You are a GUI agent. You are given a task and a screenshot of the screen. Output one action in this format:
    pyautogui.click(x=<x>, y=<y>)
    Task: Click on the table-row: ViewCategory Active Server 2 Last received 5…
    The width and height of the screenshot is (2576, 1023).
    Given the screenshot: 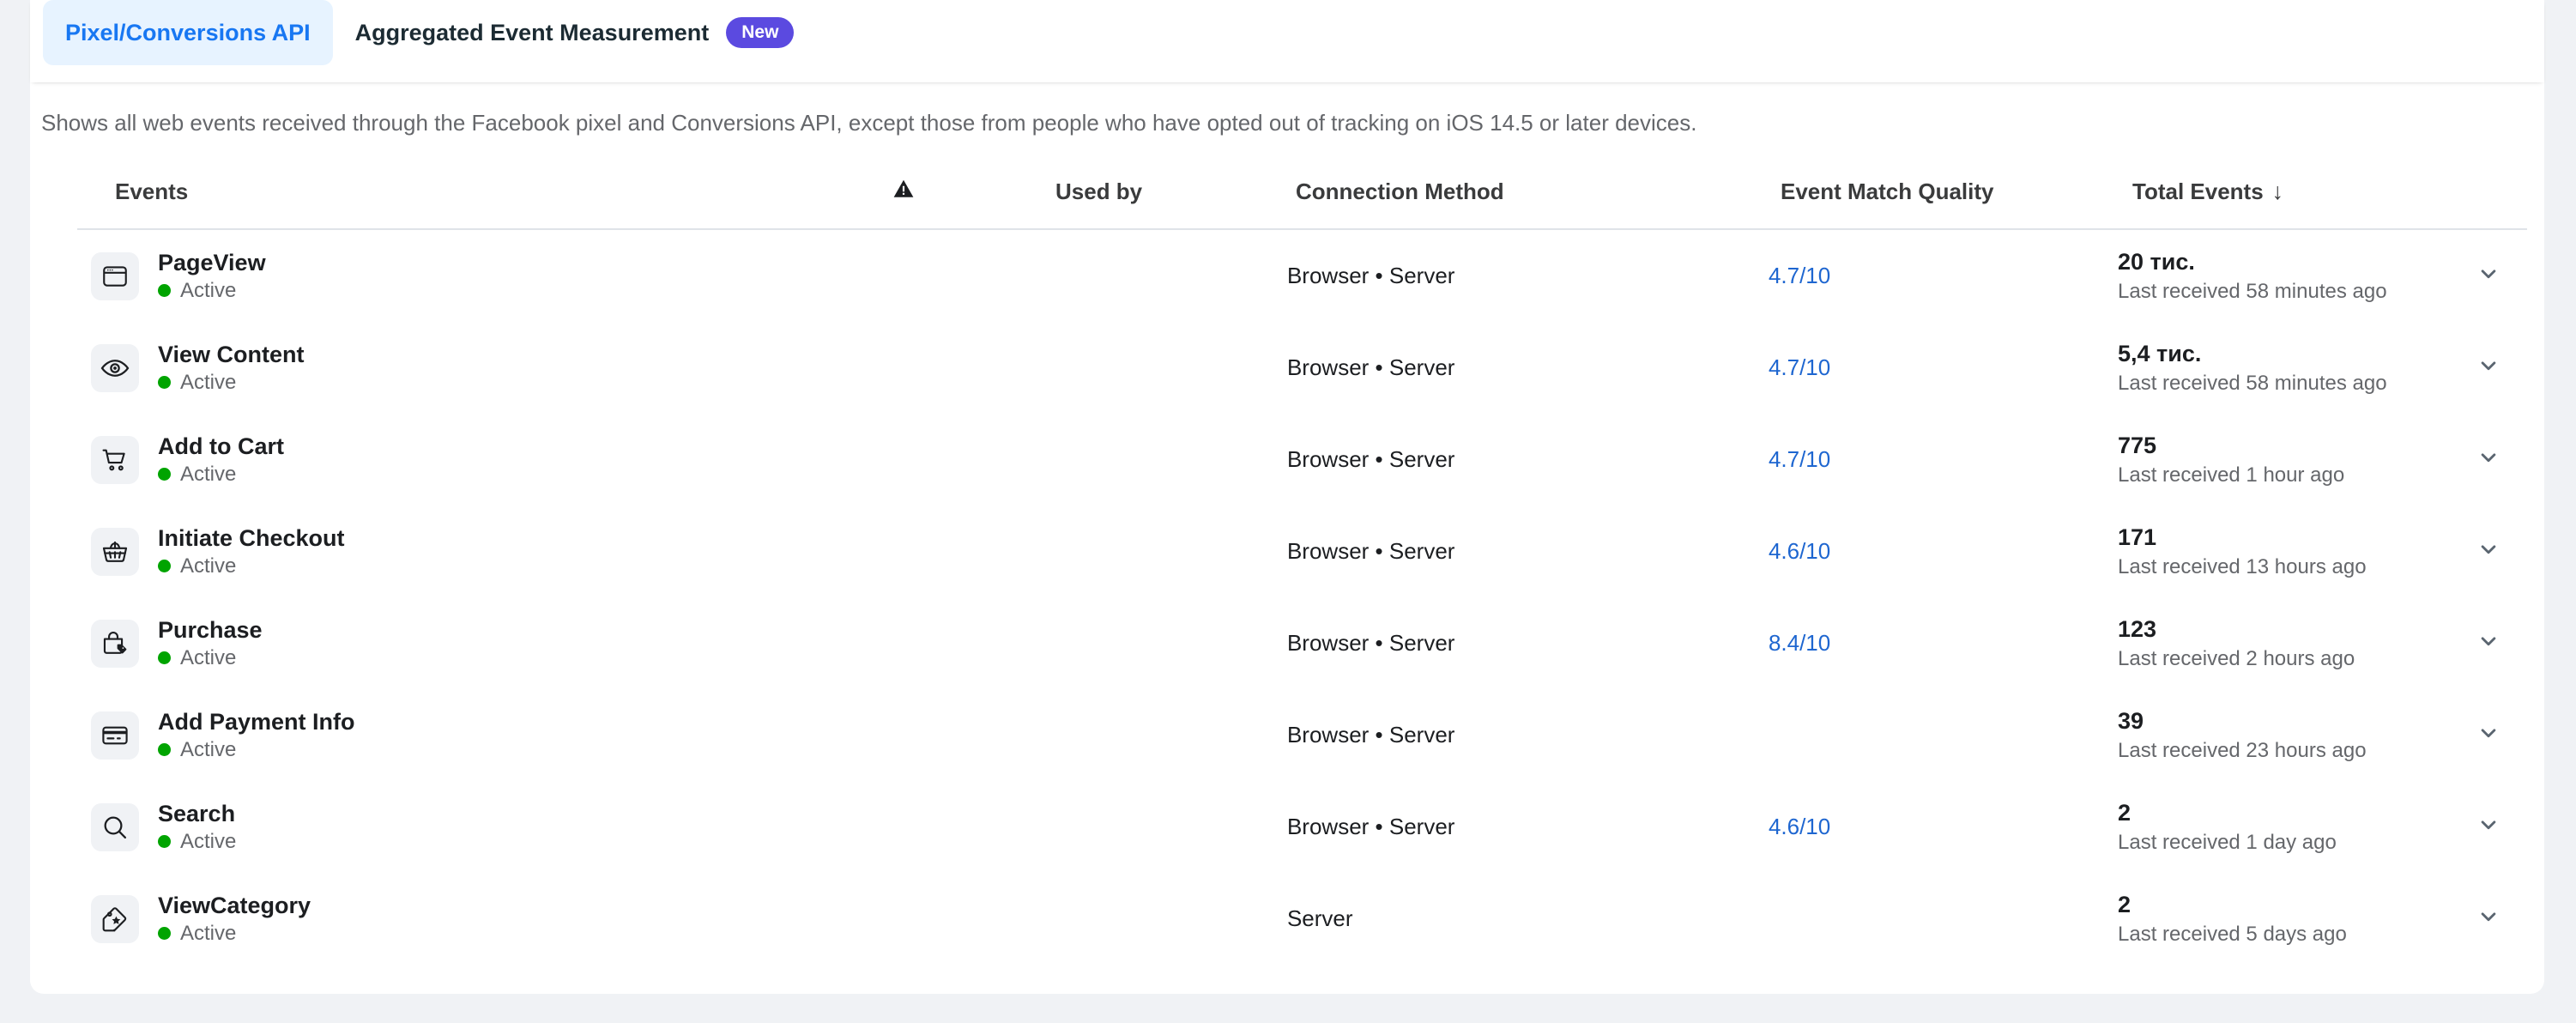 What is the action you would take?
    pyautogui.click(x=1302, y=919)
    